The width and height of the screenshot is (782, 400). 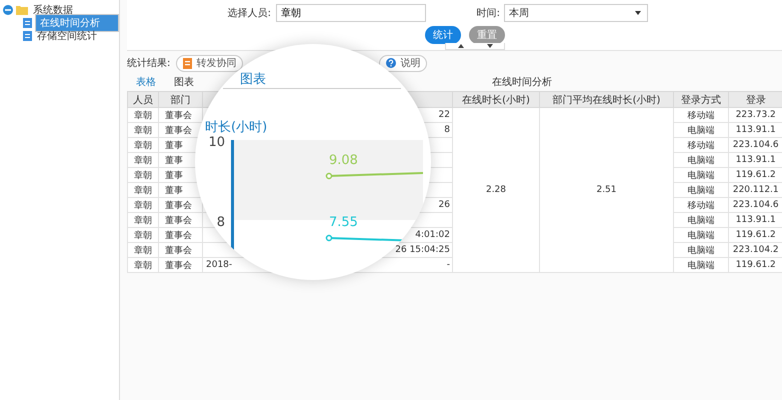 I want to click on person-field: 章朝, so click(x=351, y=13).